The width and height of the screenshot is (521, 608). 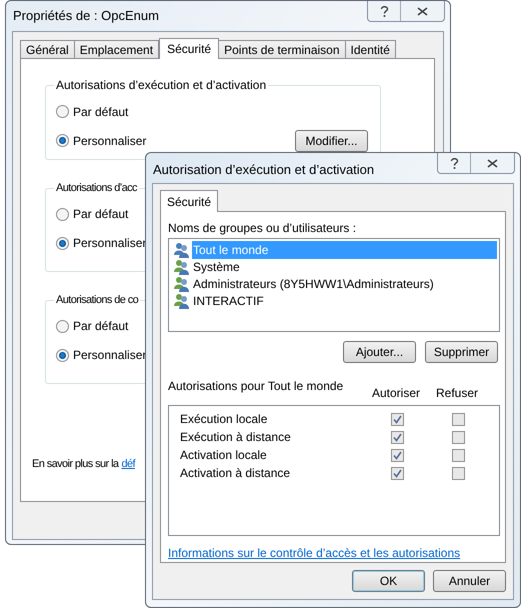 What do you see at coordinates (370, 49) in the screenshot?
I see `tab: Identité` at bounding box center [370, 49].